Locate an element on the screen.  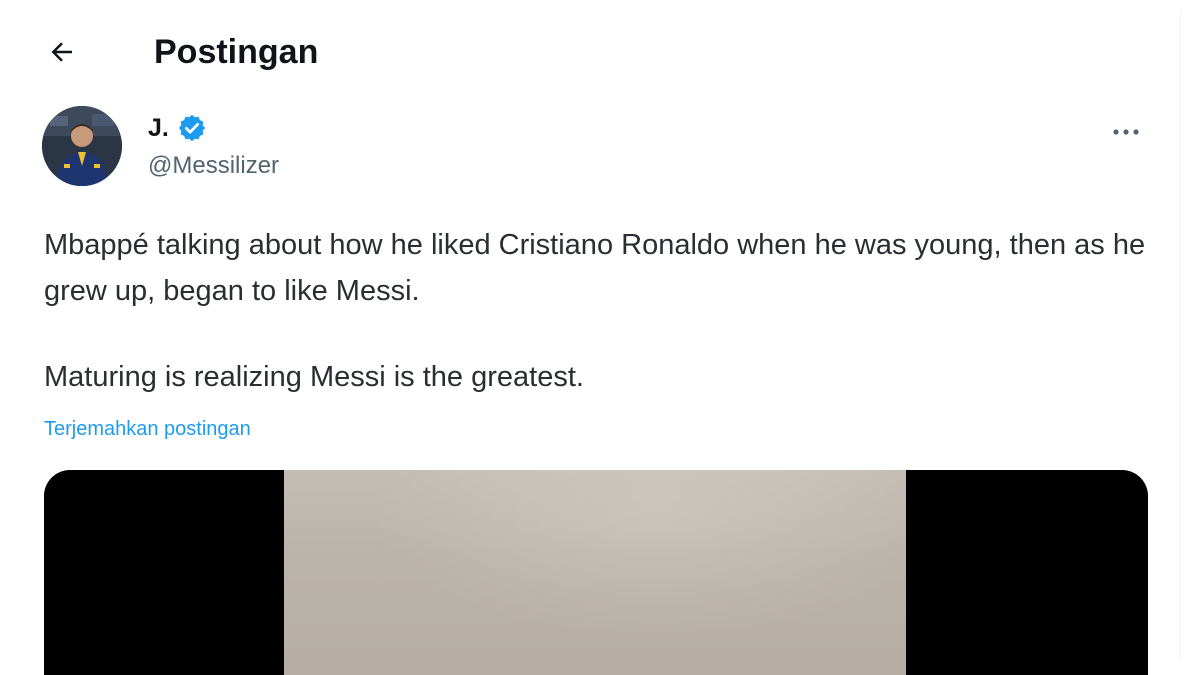
author-handle: @Messilizer is located at coordinates (213, 166).